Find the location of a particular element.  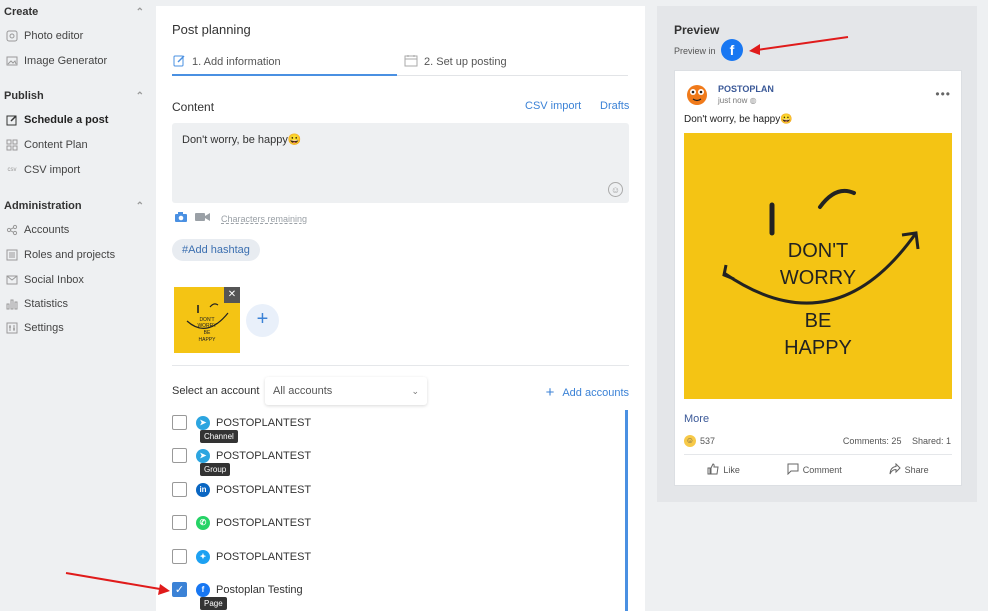

media-thumbnail: DON'T WORRY BE HAPPY ✕ is located at coordinates (207, 320).